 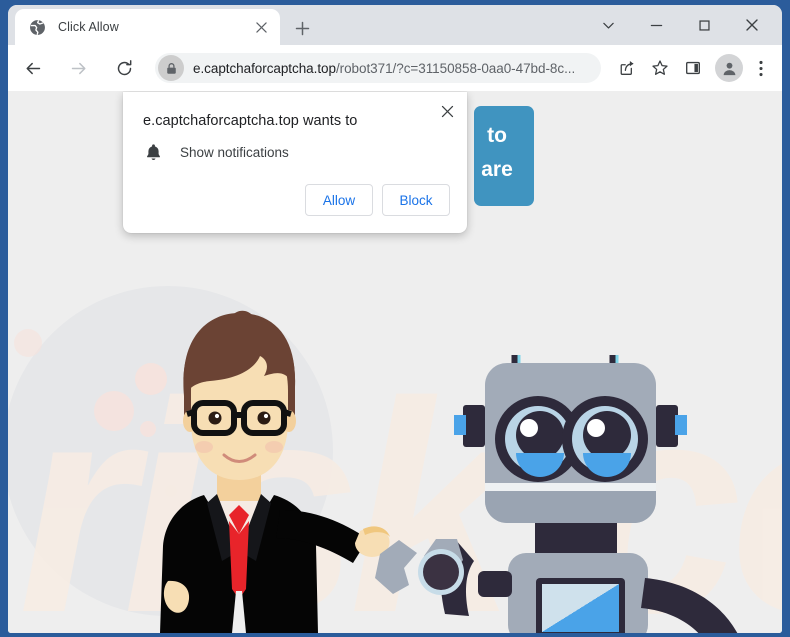 What do you see at coordinates (33, 68) in the screenshot?
I see `back-icon` at bounding box center [33, 68].